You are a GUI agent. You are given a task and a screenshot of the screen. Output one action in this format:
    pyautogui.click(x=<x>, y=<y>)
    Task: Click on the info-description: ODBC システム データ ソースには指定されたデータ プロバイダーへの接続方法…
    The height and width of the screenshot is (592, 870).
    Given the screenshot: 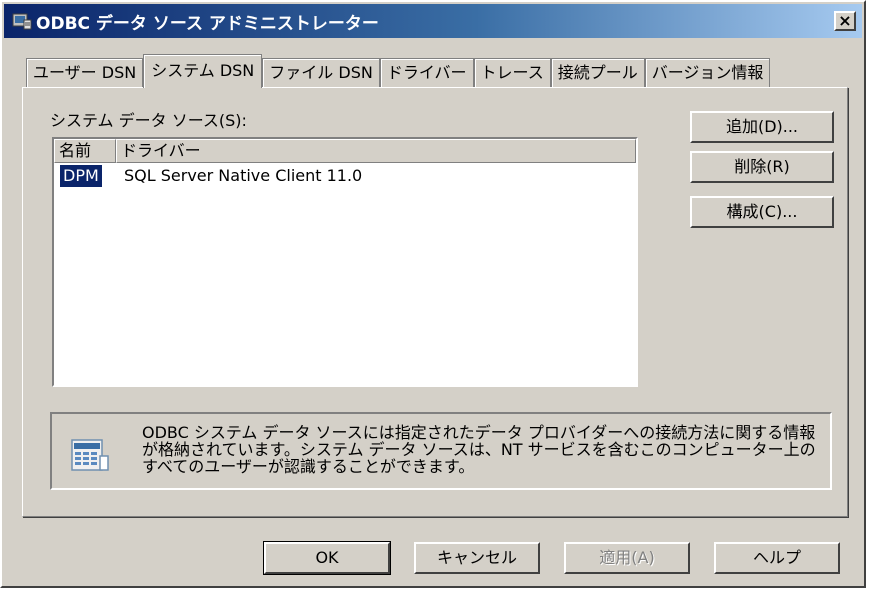 What is the action you would take?
    pyautogui.click(x=479, y=449)
    